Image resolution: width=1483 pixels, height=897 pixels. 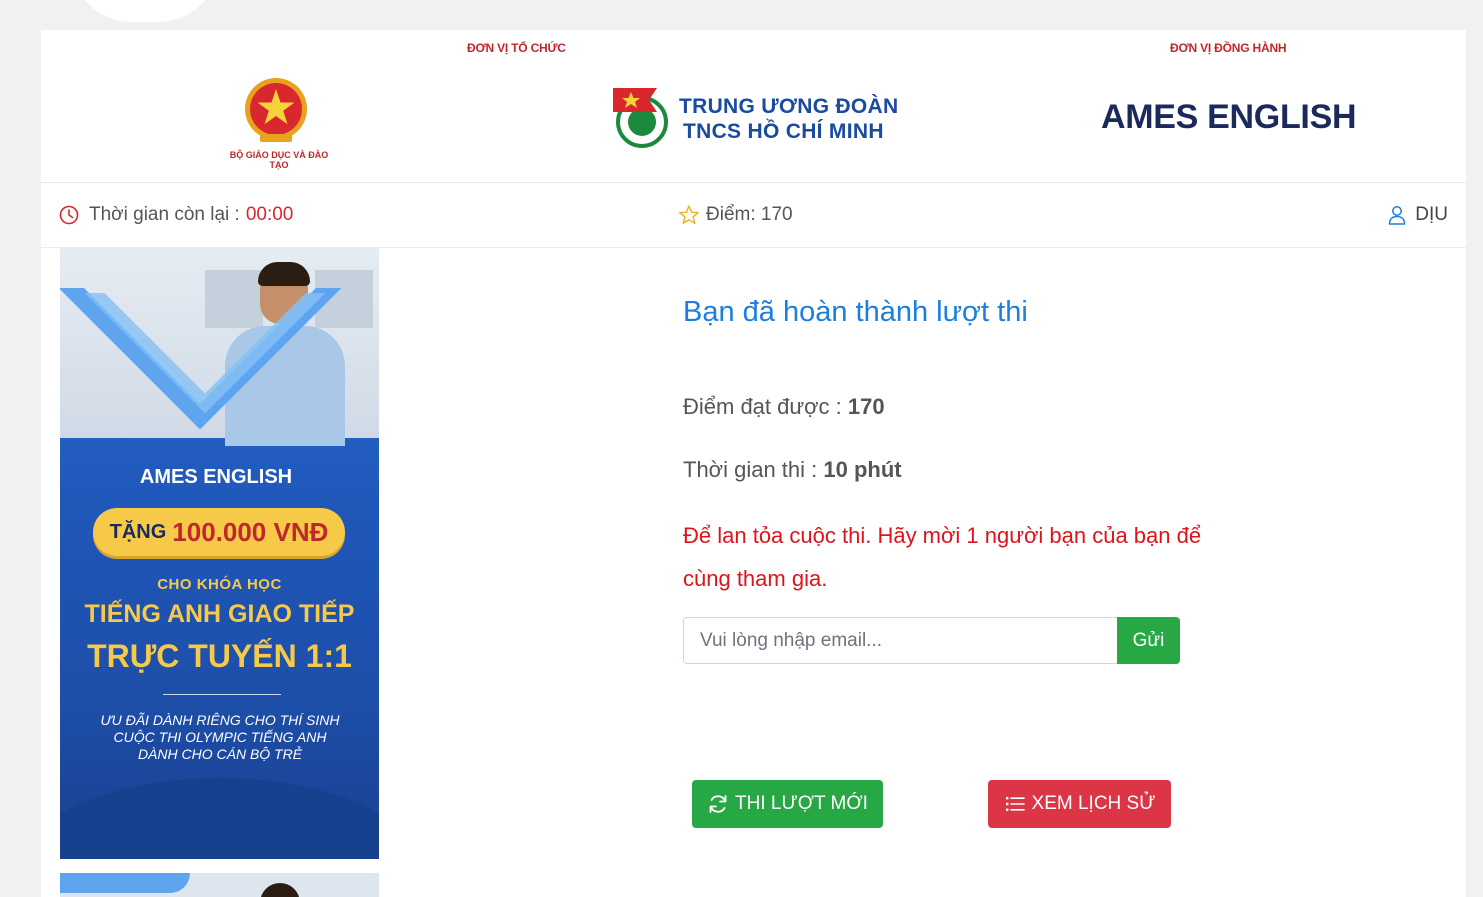 I want to click on timer: Thời gian còn lại : 00:00, so click(x=176, y=215).